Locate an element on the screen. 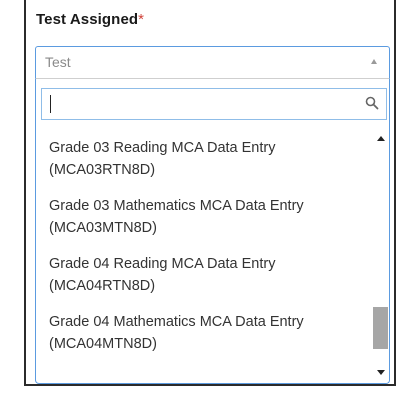  scroll-up-arrow-icon is located at coordinates (381, 138).